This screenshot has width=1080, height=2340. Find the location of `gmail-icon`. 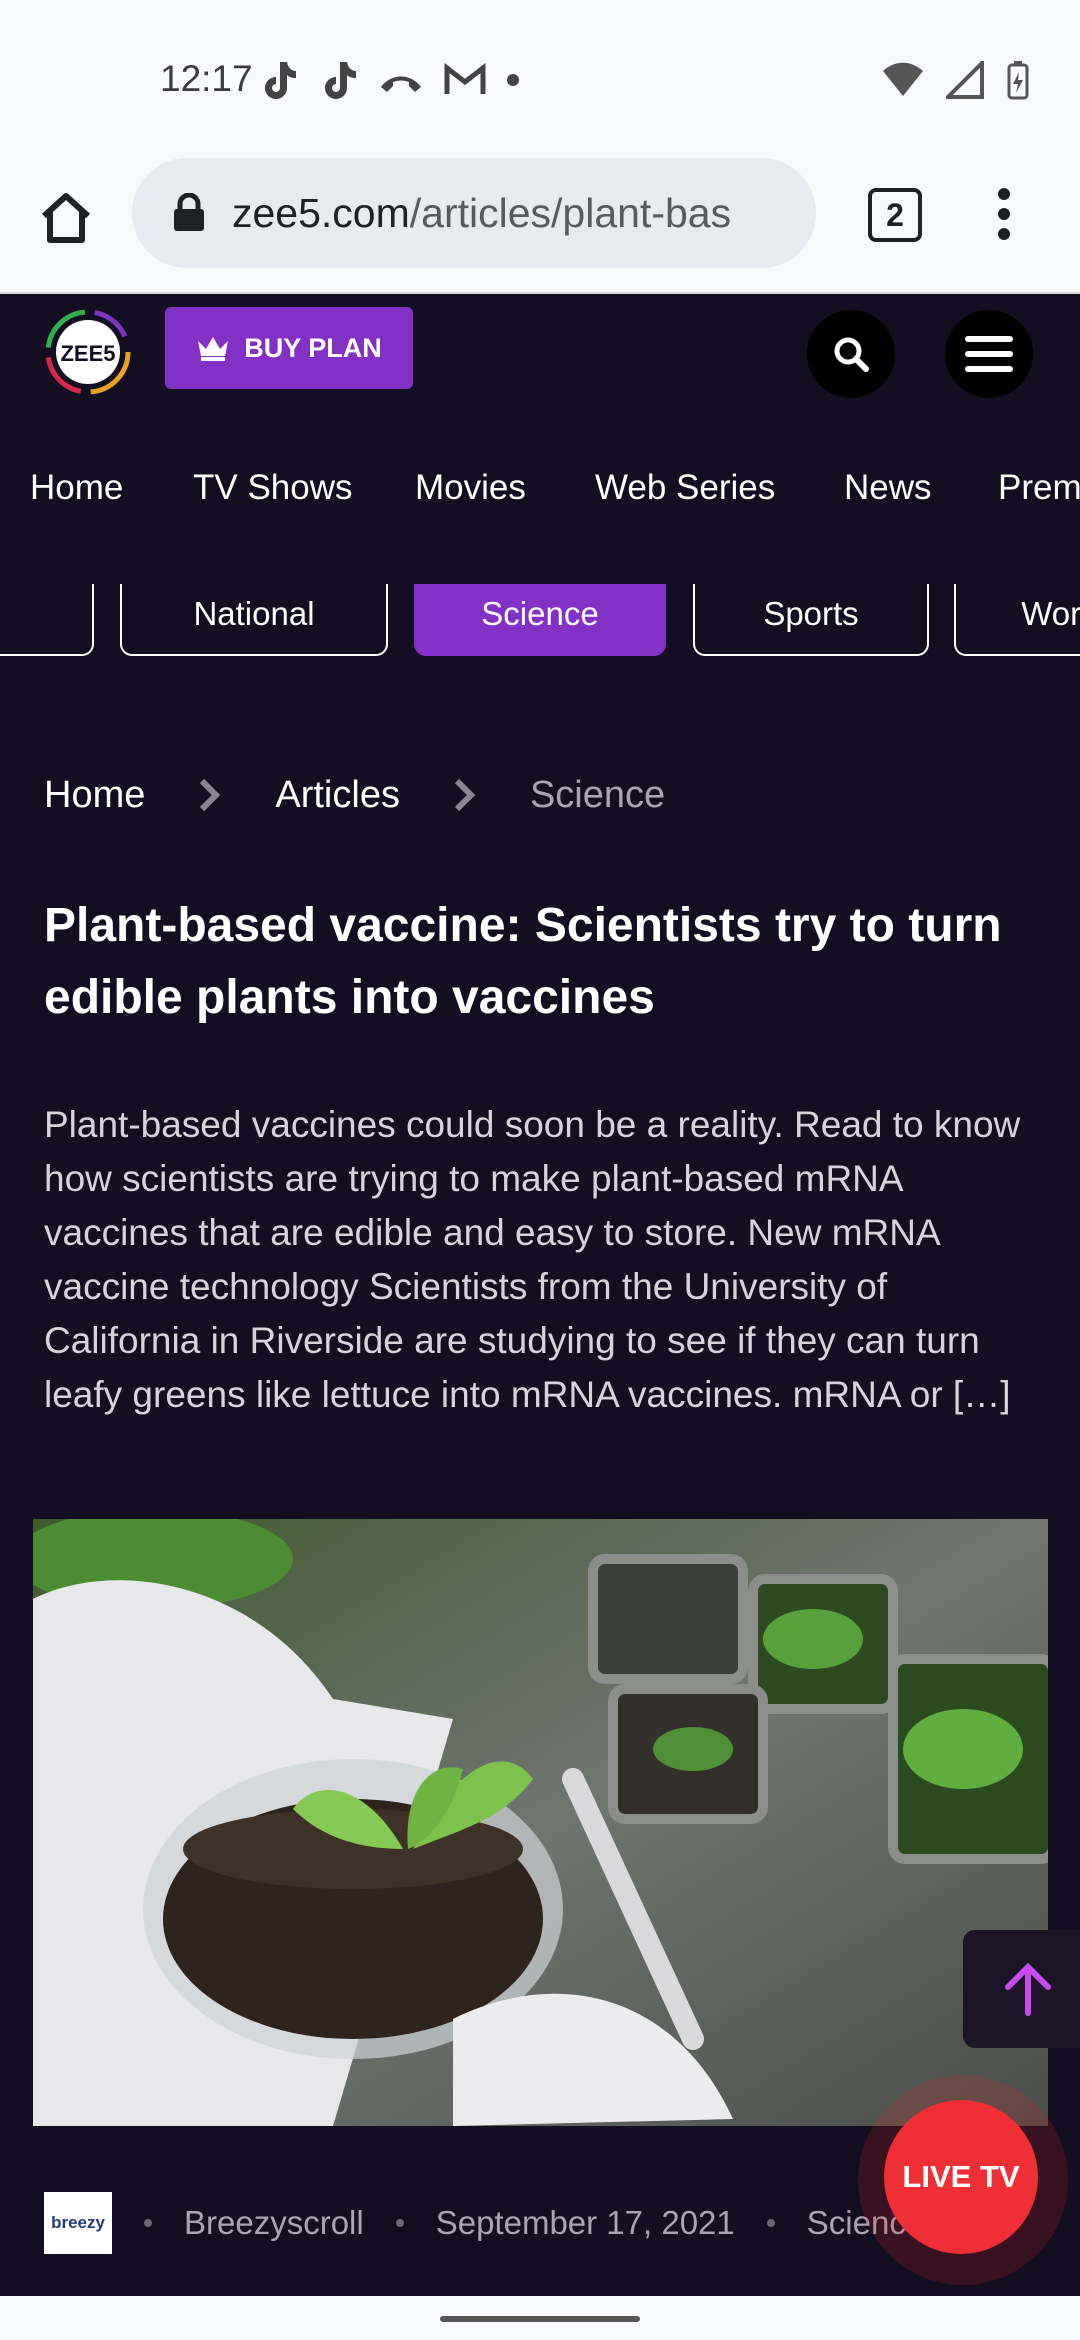

gmail-icon is located at coordinates (465, 78).